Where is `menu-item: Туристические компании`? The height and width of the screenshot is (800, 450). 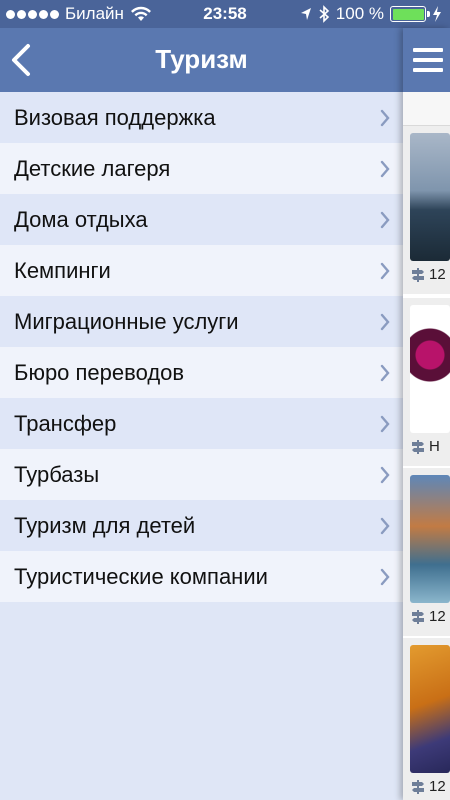
menu-item: Туристические компании is located at coordinates (201, 576).